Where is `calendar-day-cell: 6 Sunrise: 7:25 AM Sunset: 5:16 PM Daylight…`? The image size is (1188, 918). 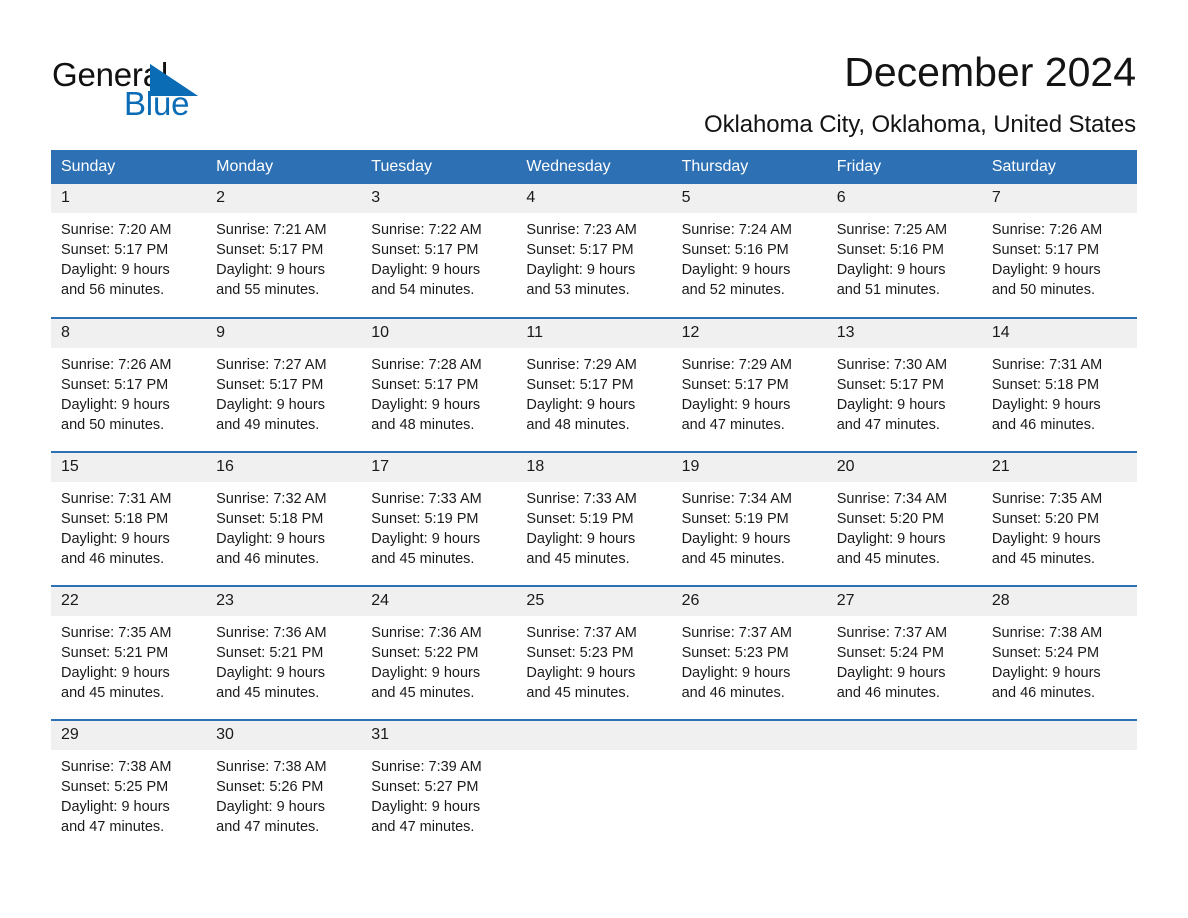 calendar-day-cell: 6 Sunrise: 7:25 AM Sunset: 5:16 PM Daylight… is located at coordinates (904, 251).